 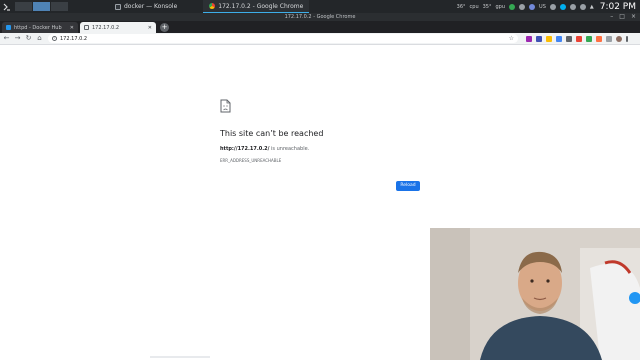 What do you see at coordinates (212, 6) in the screenshot?
I see `chrome-icon` at bounding box center [212, 6].